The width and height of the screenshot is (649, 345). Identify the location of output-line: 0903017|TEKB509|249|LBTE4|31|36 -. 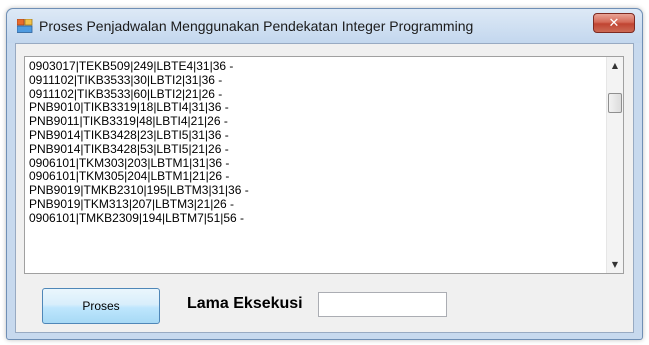
(131, 66).